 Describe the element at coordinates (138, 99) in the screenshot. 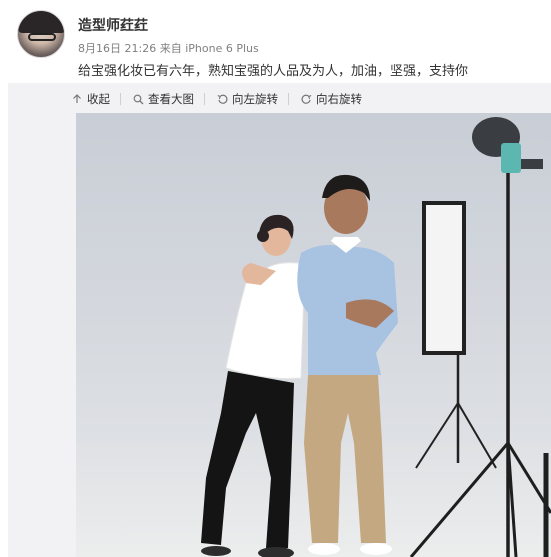

I see `magnifier-icon` at that location.